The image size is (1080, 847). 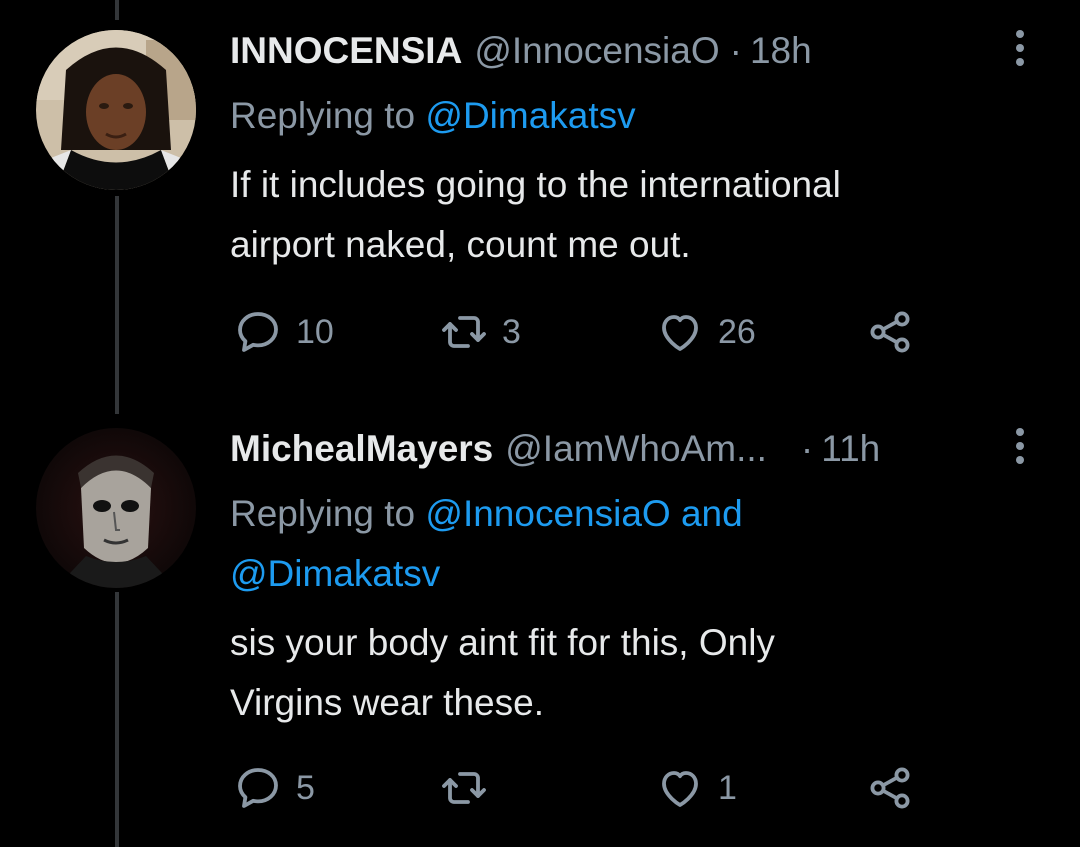 I want to click on reply-button: 5, so click(x=274, y=788).